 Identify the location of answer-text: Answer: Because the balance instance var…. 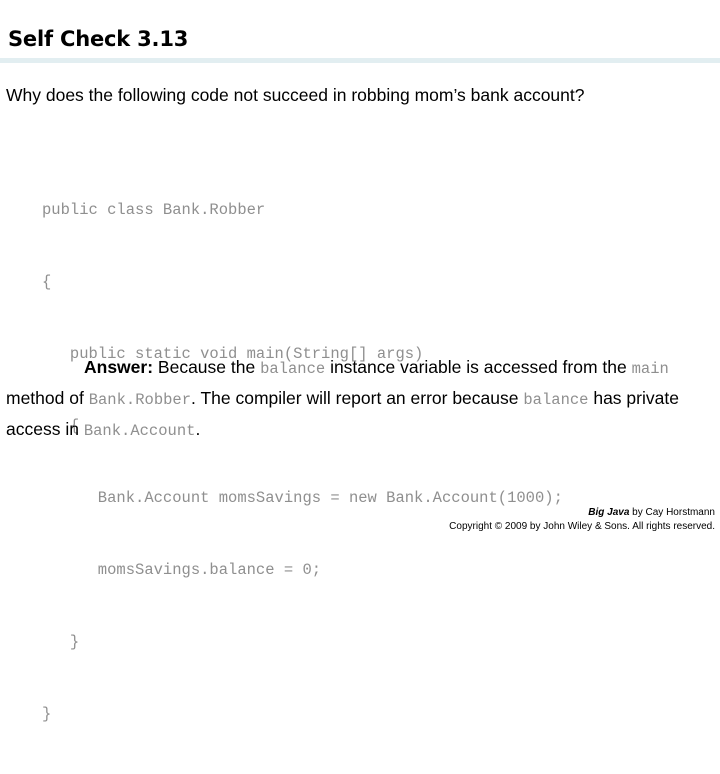
(356, 399).